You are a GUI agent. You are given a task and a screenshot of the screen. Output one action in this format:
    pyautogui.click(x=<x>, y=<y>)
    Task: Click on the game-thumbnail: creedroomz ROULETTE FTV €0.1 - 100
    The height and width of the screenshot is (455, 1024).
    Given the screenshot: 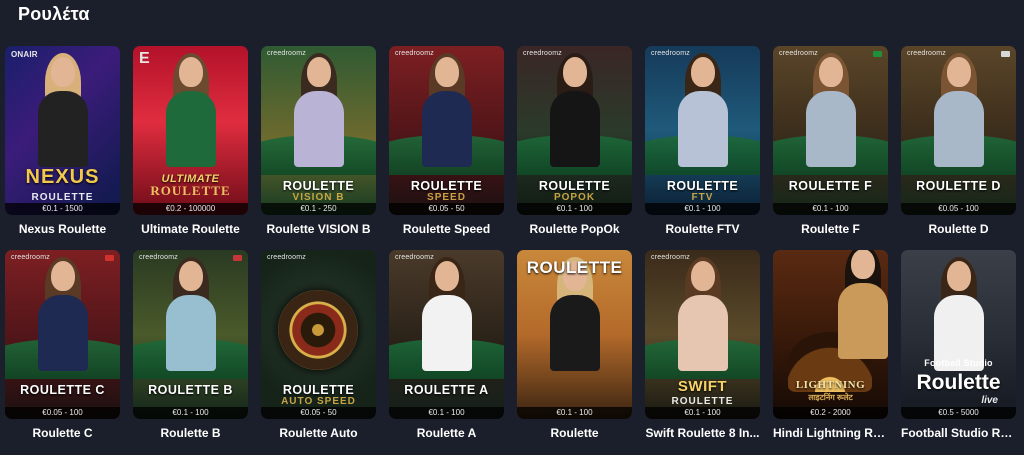 What is the action you would take?
    pyautogui.click(x=702, y=130)
    